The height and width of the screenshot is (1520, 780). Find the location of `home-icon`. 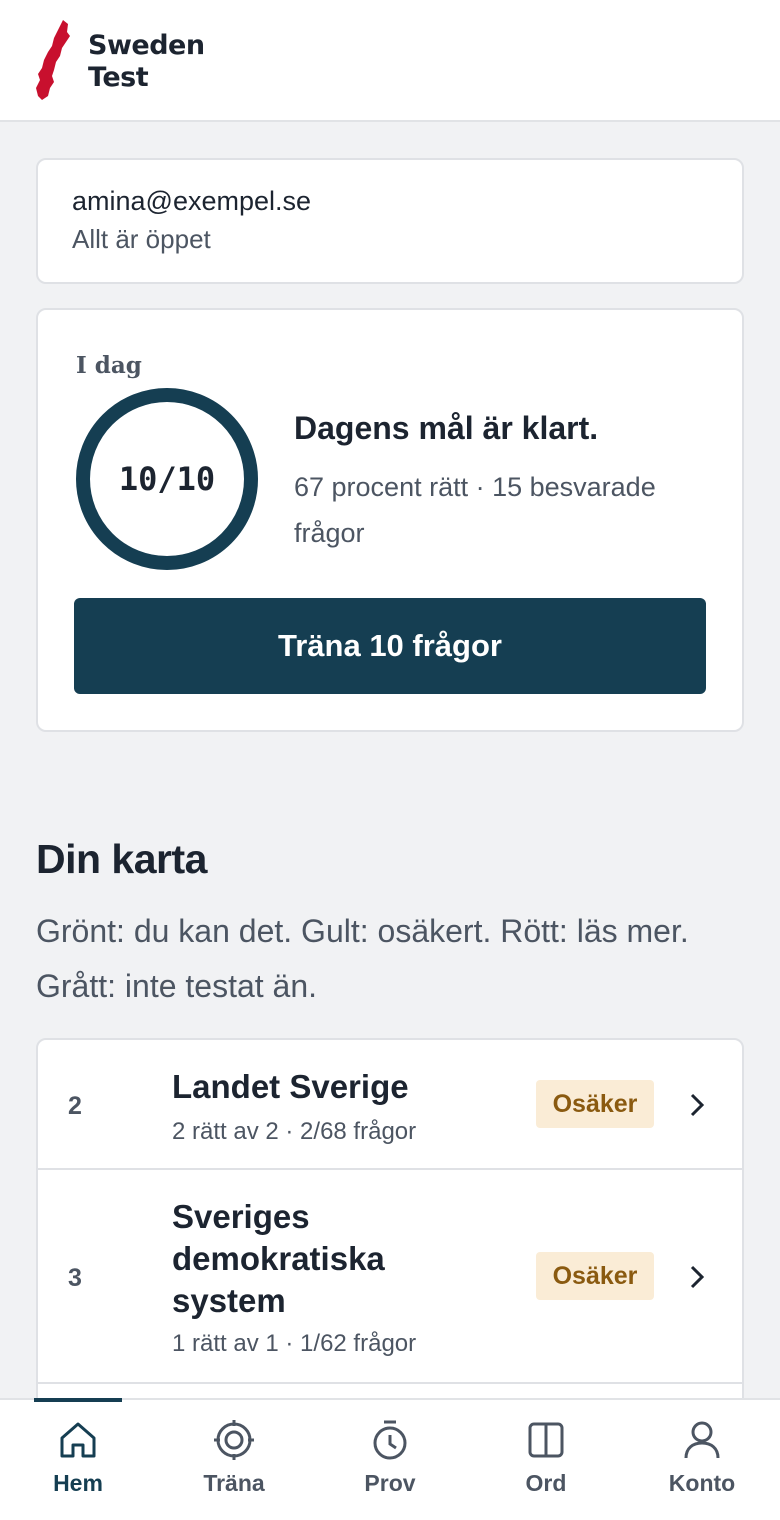

home-icon is located at coordinates (78, 1440).